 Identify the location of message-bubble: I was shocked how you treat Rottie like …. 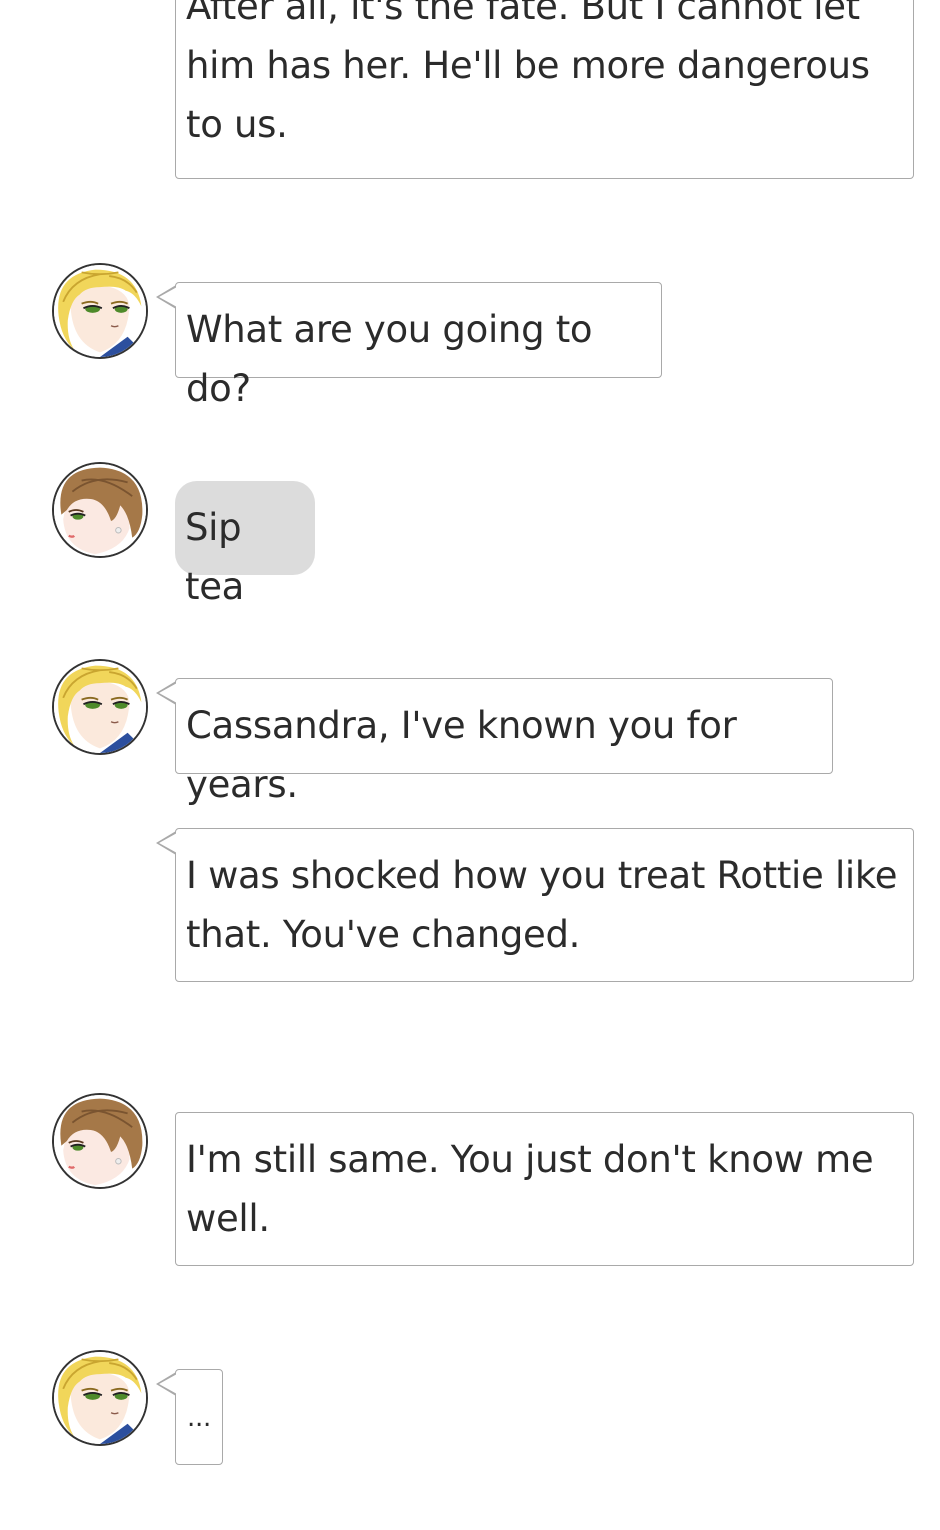
(535, 905).